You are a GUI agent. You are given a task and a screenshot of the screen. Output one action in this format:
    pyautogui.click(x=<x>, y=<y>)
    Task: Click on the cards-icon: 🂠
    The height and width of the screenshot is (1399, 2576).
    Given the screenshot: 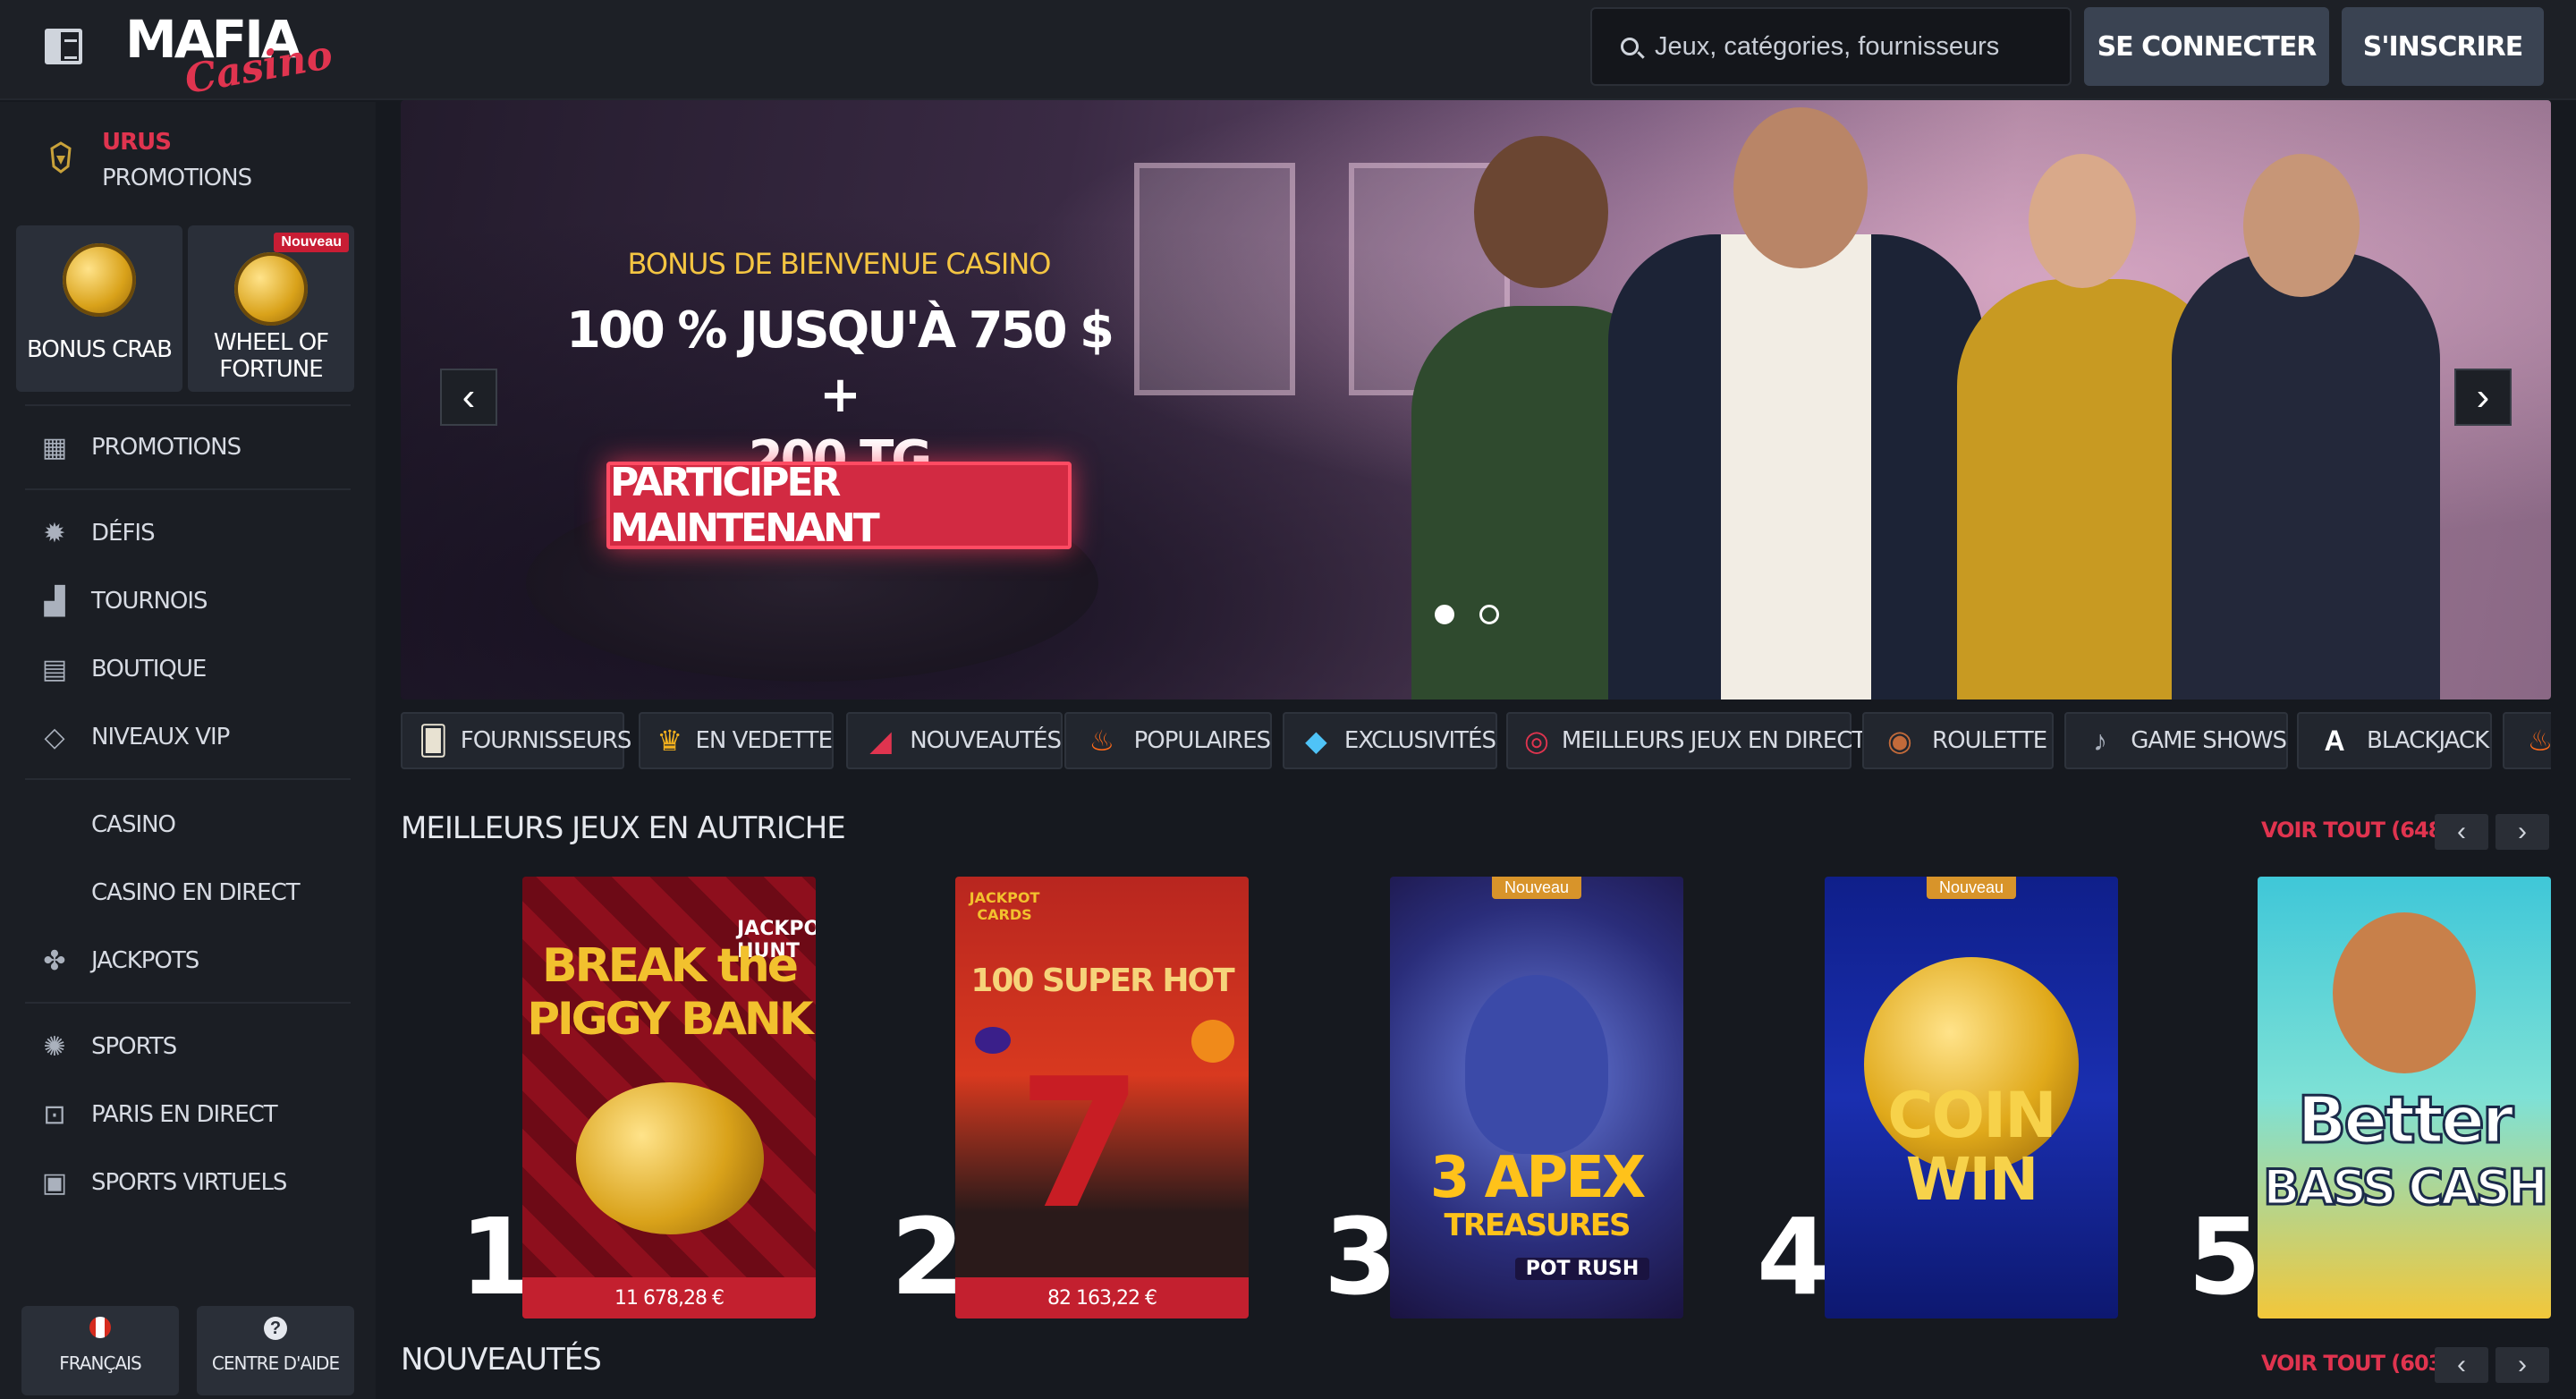 What is the action you would take?
    pyautogui.click(x=433, y=741)
    